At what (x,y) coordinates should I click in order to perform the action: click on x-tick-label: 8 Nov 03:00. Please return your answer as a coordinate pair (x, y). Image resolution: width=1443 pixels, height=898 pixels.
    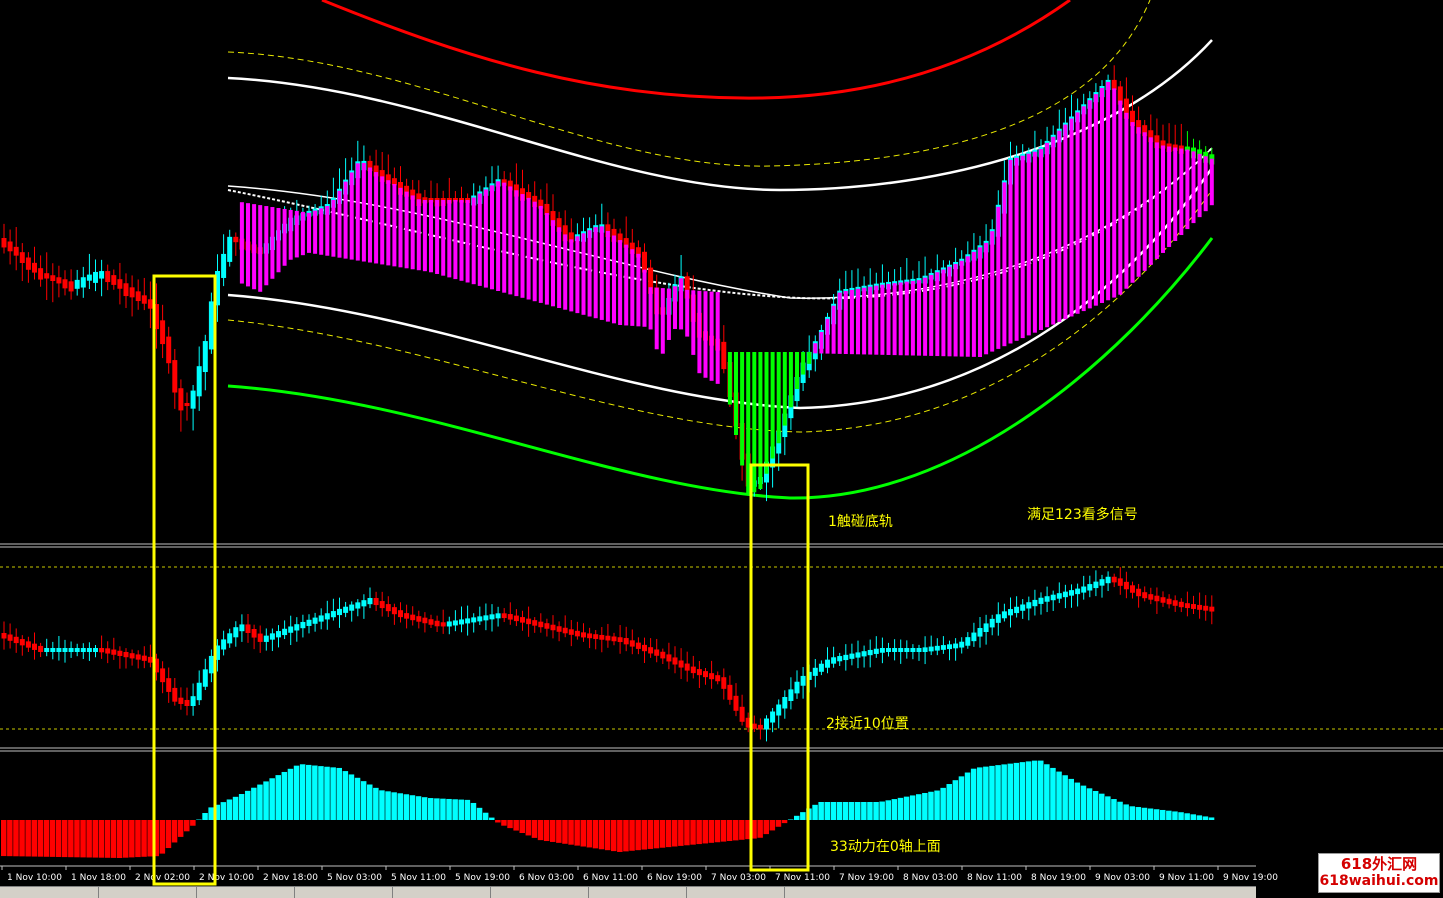
    Looking at the image, I should click on (930, 878).